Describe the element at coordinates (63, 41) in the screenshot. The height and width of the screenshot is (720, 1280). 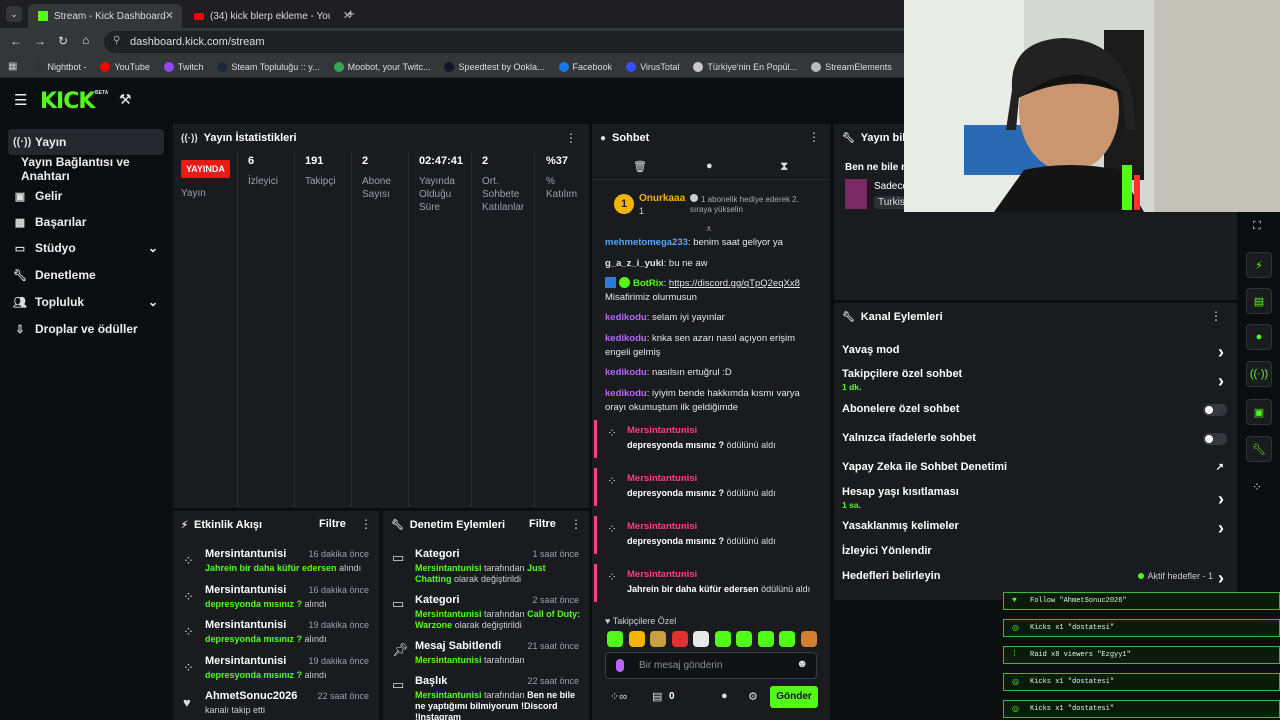
I see `reload-icon: ↻` at that location.